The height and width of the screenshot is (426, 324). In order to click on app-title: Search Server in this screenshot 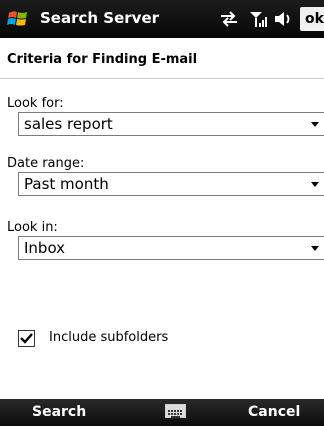, I will do `click(100, 18)`.